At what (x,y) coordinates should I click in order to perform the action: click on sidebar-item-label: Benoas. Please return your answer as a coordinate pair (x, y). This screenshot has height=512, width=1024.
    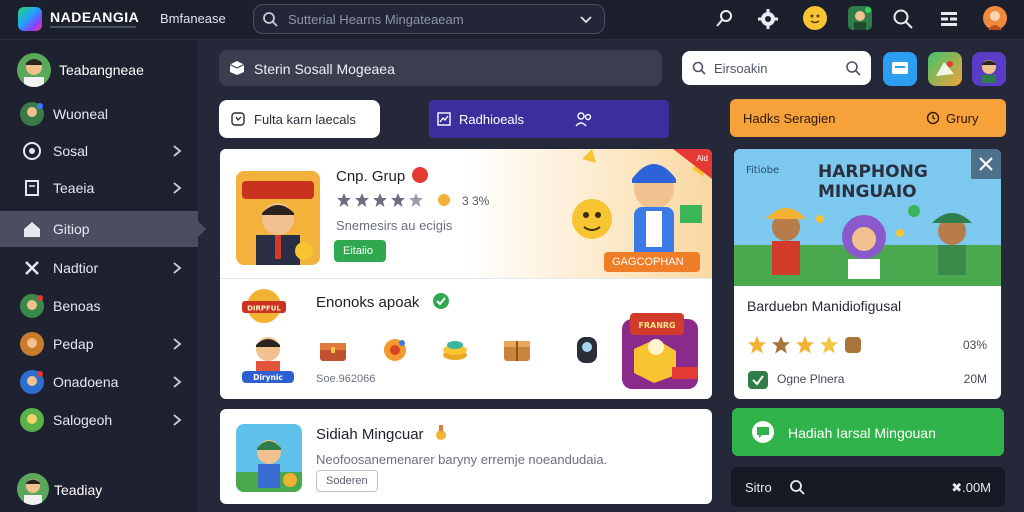
    Looking at the image, I should click on (77, 306).